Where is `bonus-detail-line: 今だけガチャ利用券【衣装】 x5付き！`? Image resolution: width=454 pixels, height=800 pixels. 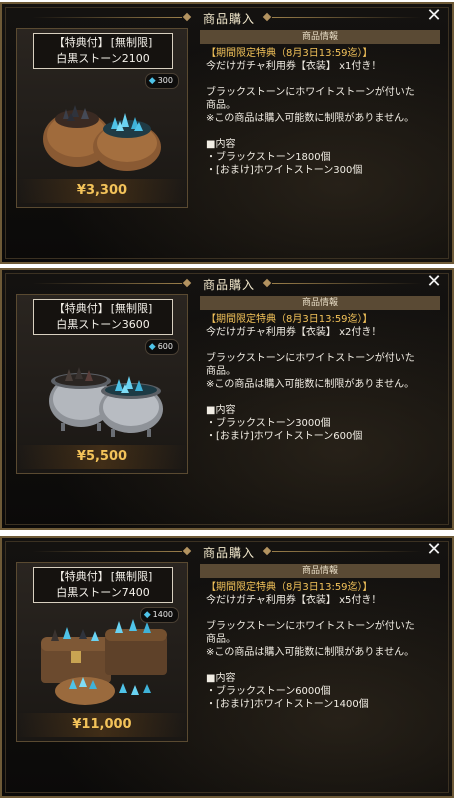
bonus-detail-line: 今だけガチャ利用券【衣装】 x5付き！ is located at coordinates (294, 600).